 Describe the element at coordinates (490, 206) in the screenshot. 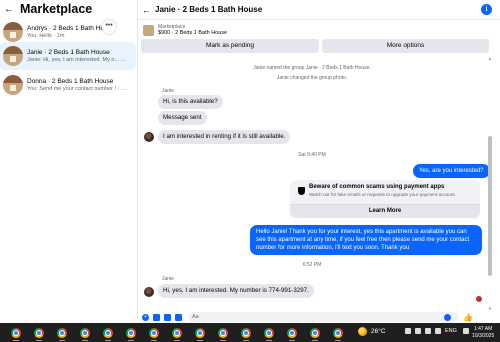

I see `scroll-thumb` at that location.